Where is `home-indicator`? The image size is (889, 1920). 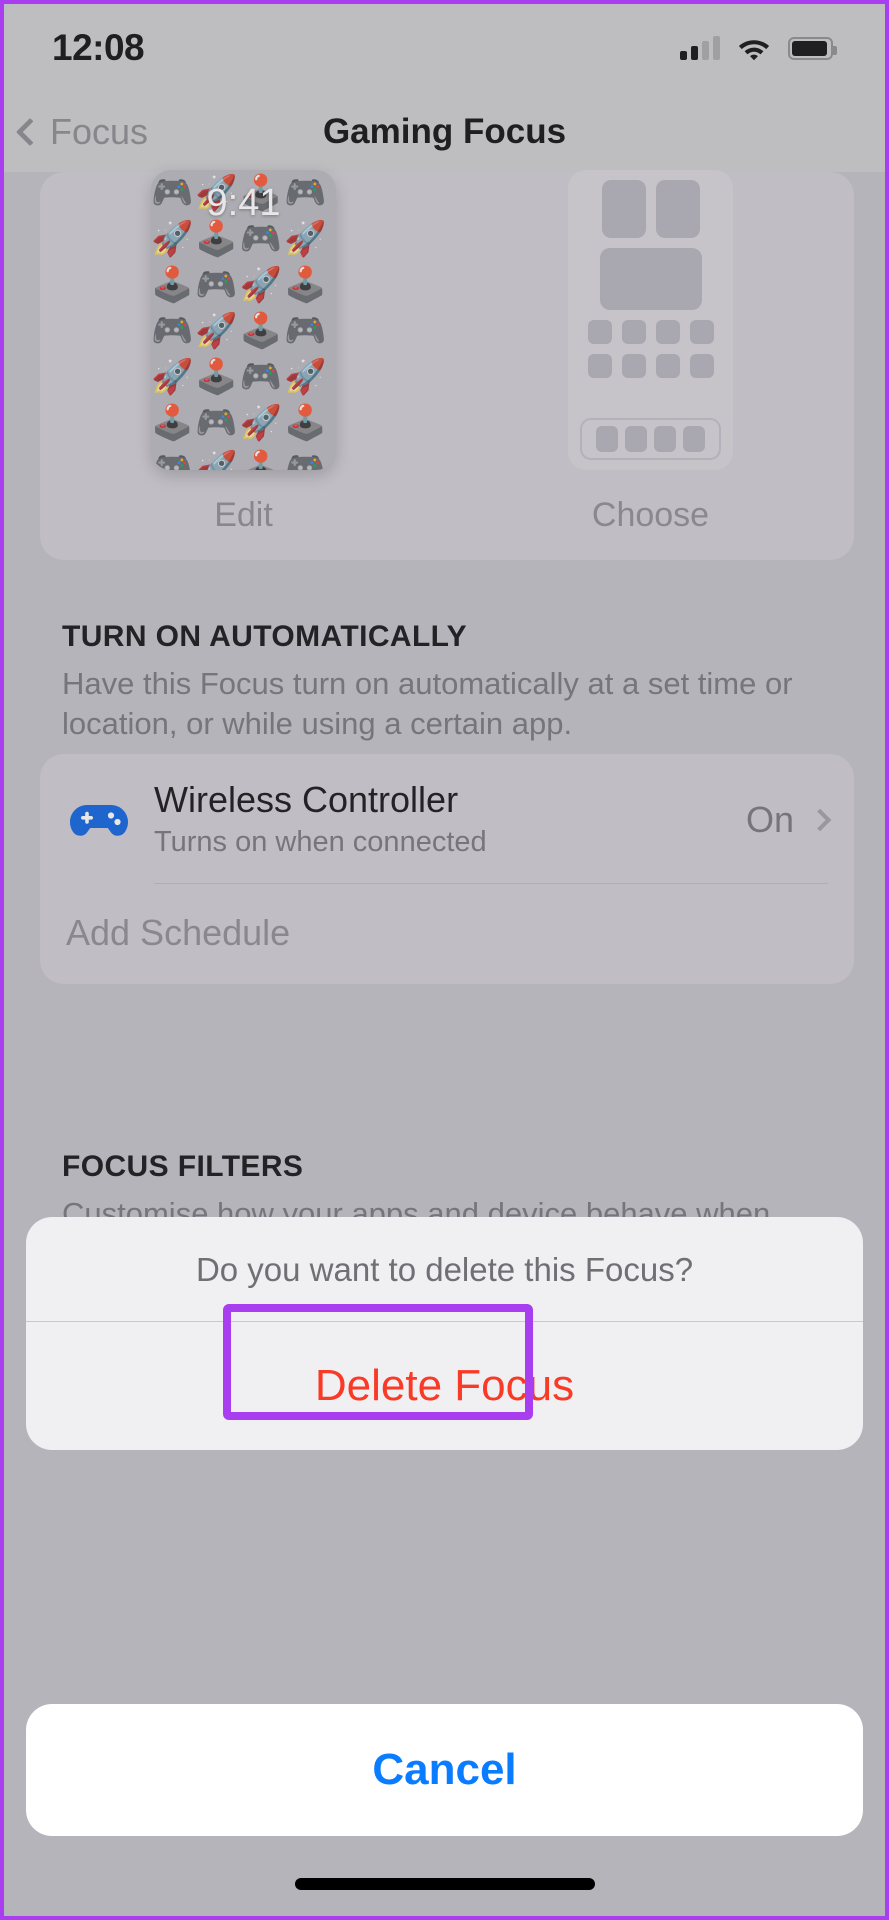
home-indicator is located at coordinates (444, 1884).